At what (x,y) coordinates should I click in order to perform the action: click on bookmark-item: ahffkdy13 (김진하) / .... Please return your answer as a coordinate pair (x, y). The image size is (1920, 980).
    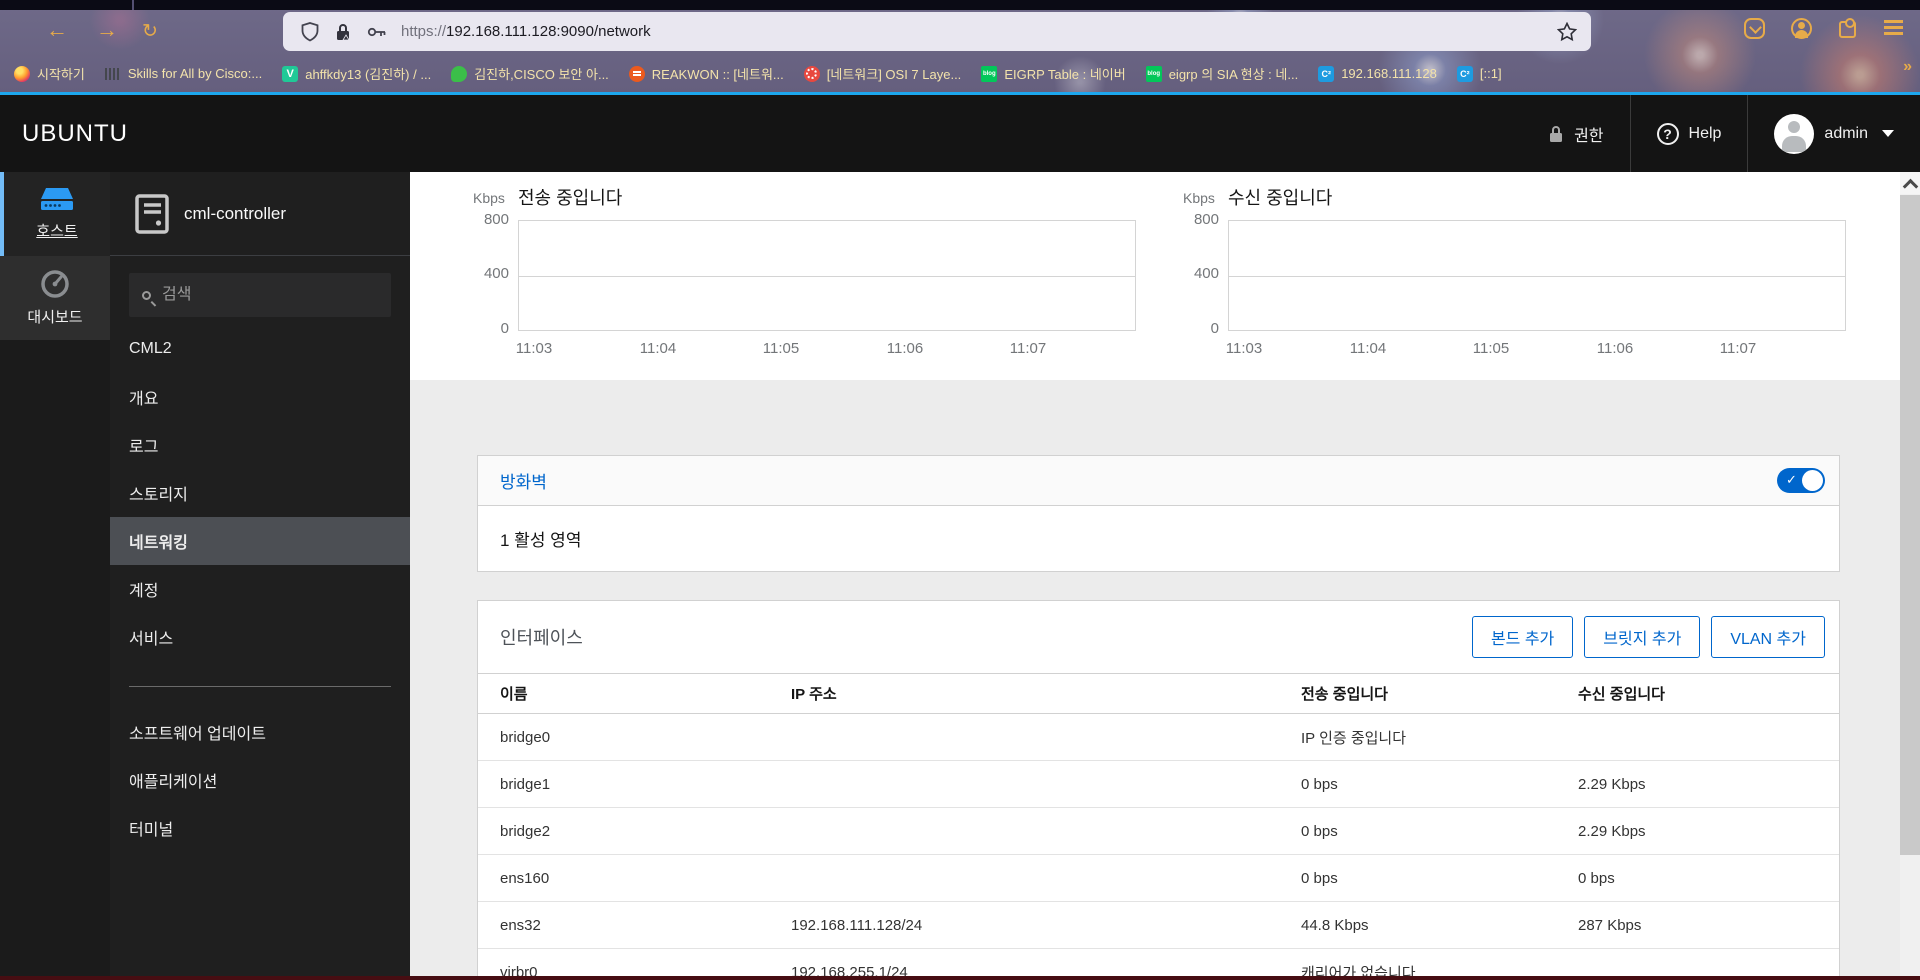
    Looking at the image, I should click on (356, 73).